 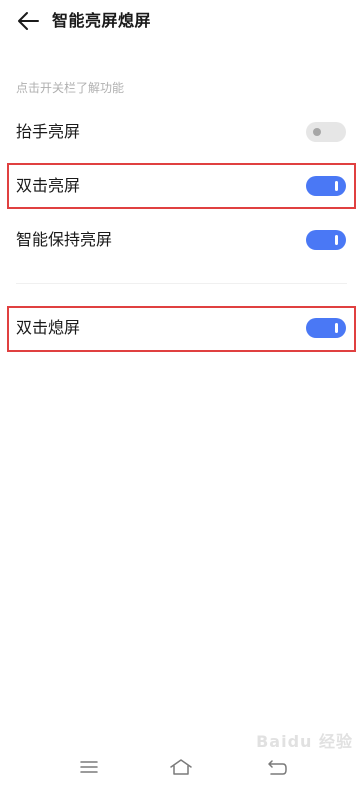 I want to click on raise-to-wake-toggle, so click(x=326, y=132).